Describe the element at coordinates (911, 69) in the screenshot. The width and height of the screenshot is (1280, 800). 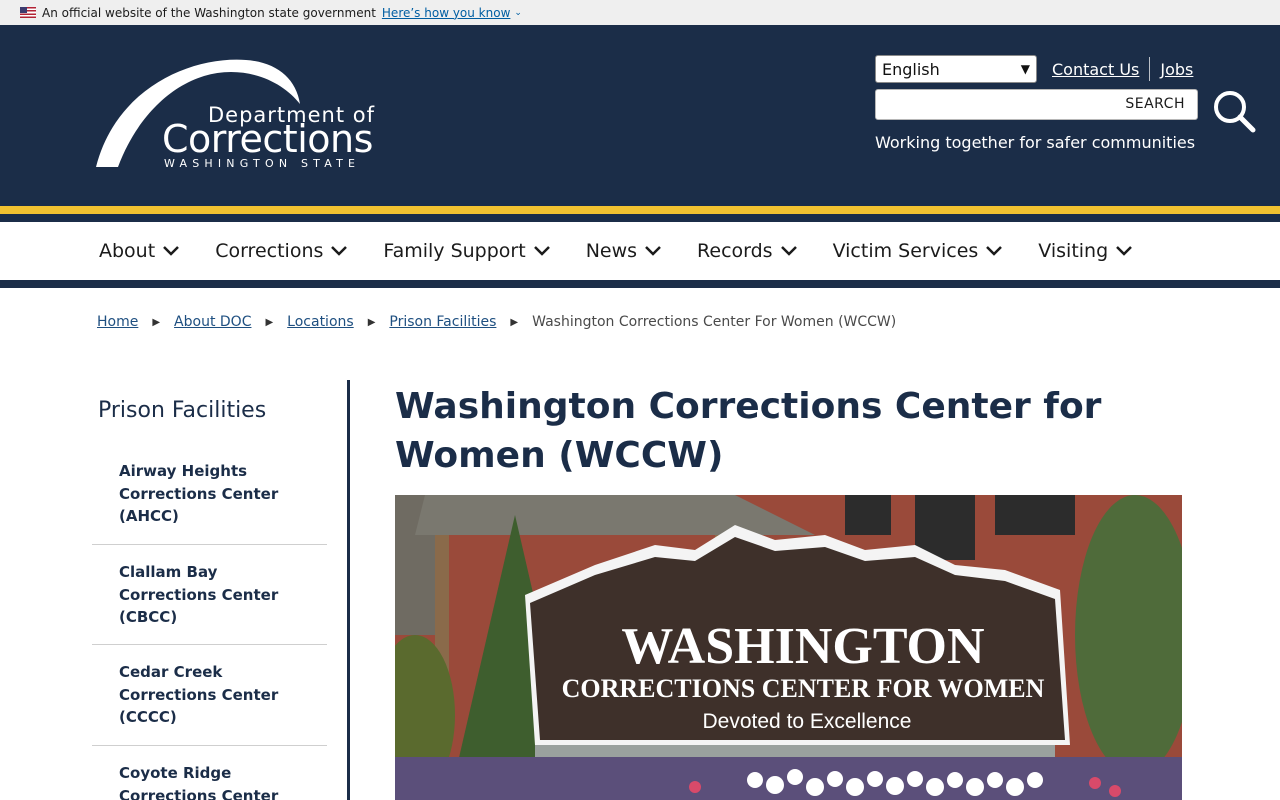
I see `language-value: English` at that location.